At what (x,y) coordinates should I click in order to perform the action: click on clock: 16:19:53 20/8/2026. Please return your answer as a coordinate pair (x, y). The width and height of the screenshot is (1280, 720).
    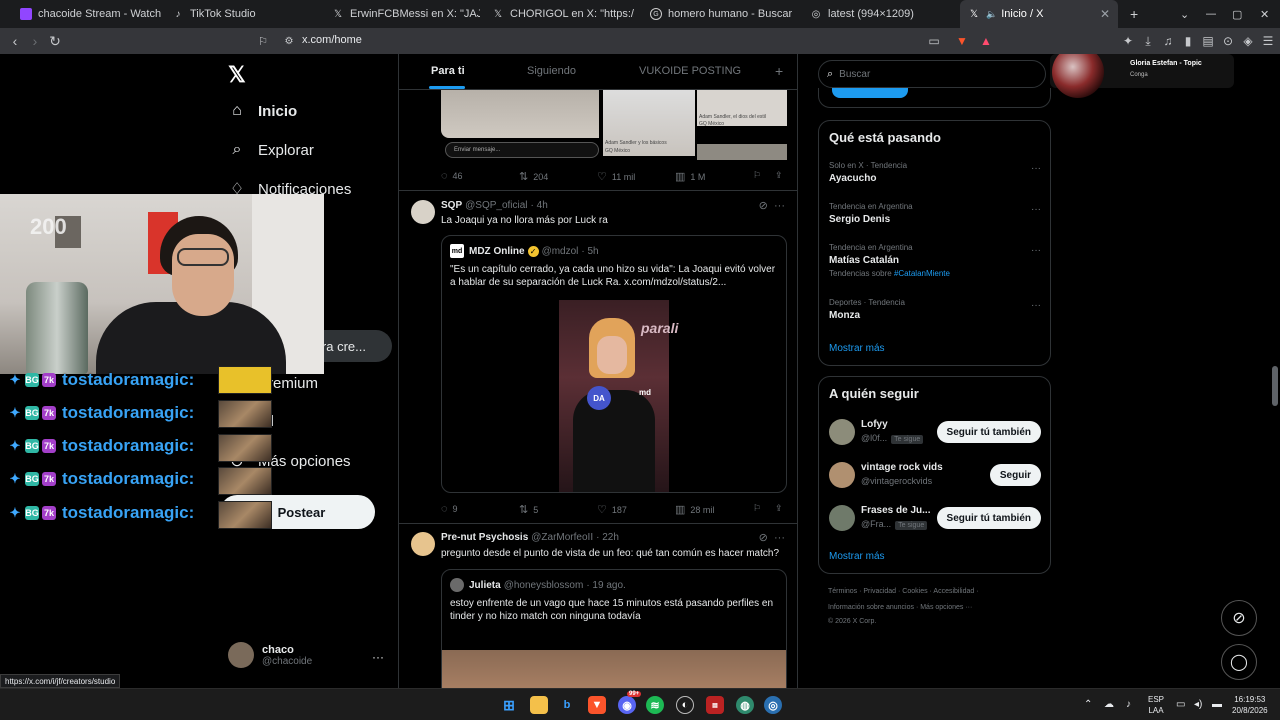
    Looking at the image, I should click on (1250, 705).